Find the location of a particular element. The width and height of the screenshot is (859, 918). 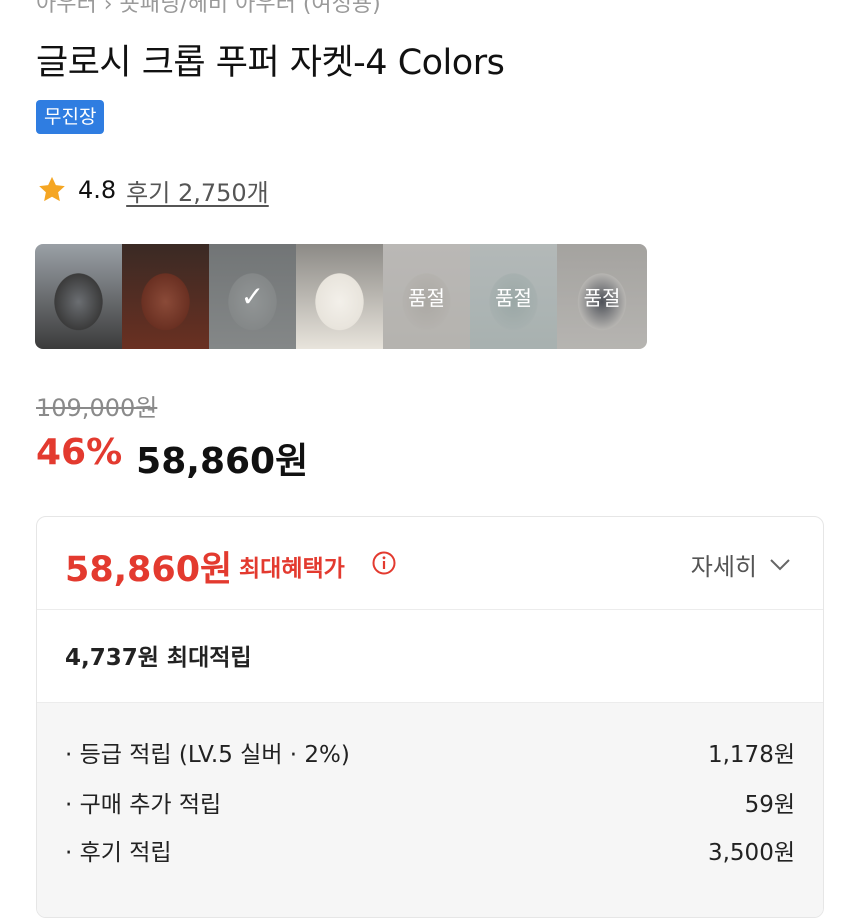

points-row-label: · 구매 추가 적립 is located at coordinates (143, 805).